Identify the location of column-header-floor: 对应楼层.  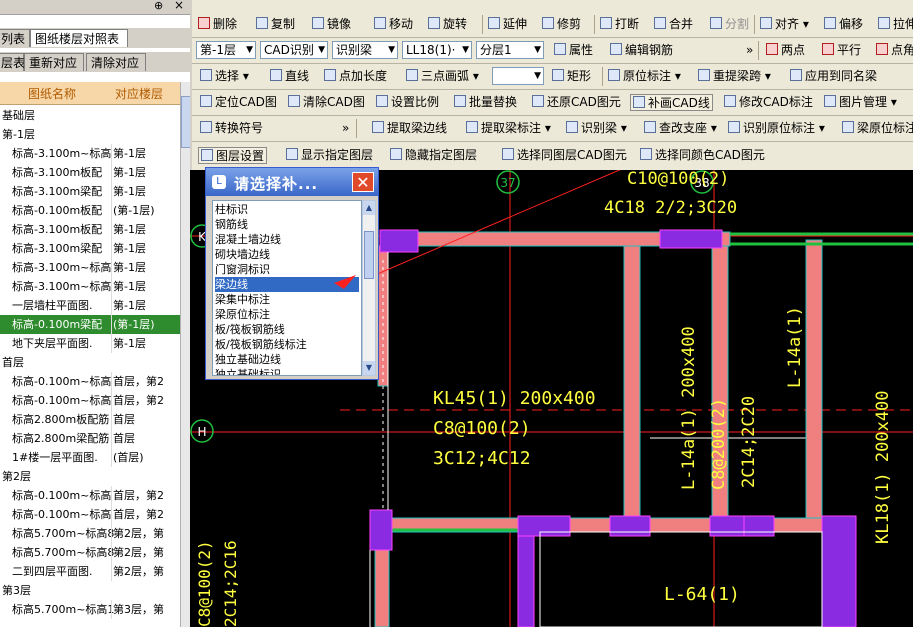
(139, 93).